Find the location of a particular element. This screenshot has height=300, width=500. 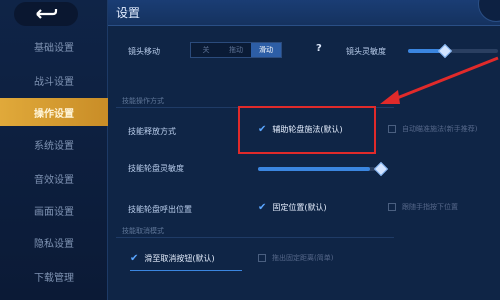

skill-release-label: 技能释放方式 is located at coordinates (152, 131).